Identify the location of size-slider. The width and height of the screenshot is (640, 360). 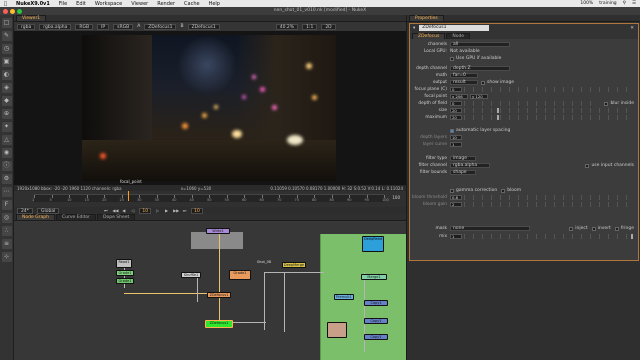
(548, 110).